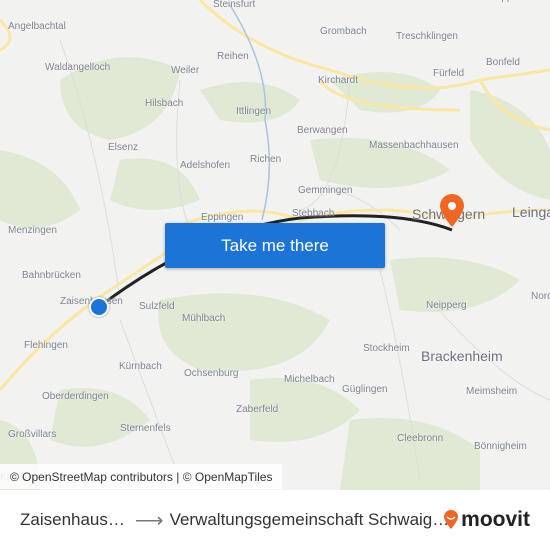 The height and width of the screenshot is (550, 550). Describe the element at coordinates (185, 70) in the screenshot. I see `place-label: Weiler` at that location.